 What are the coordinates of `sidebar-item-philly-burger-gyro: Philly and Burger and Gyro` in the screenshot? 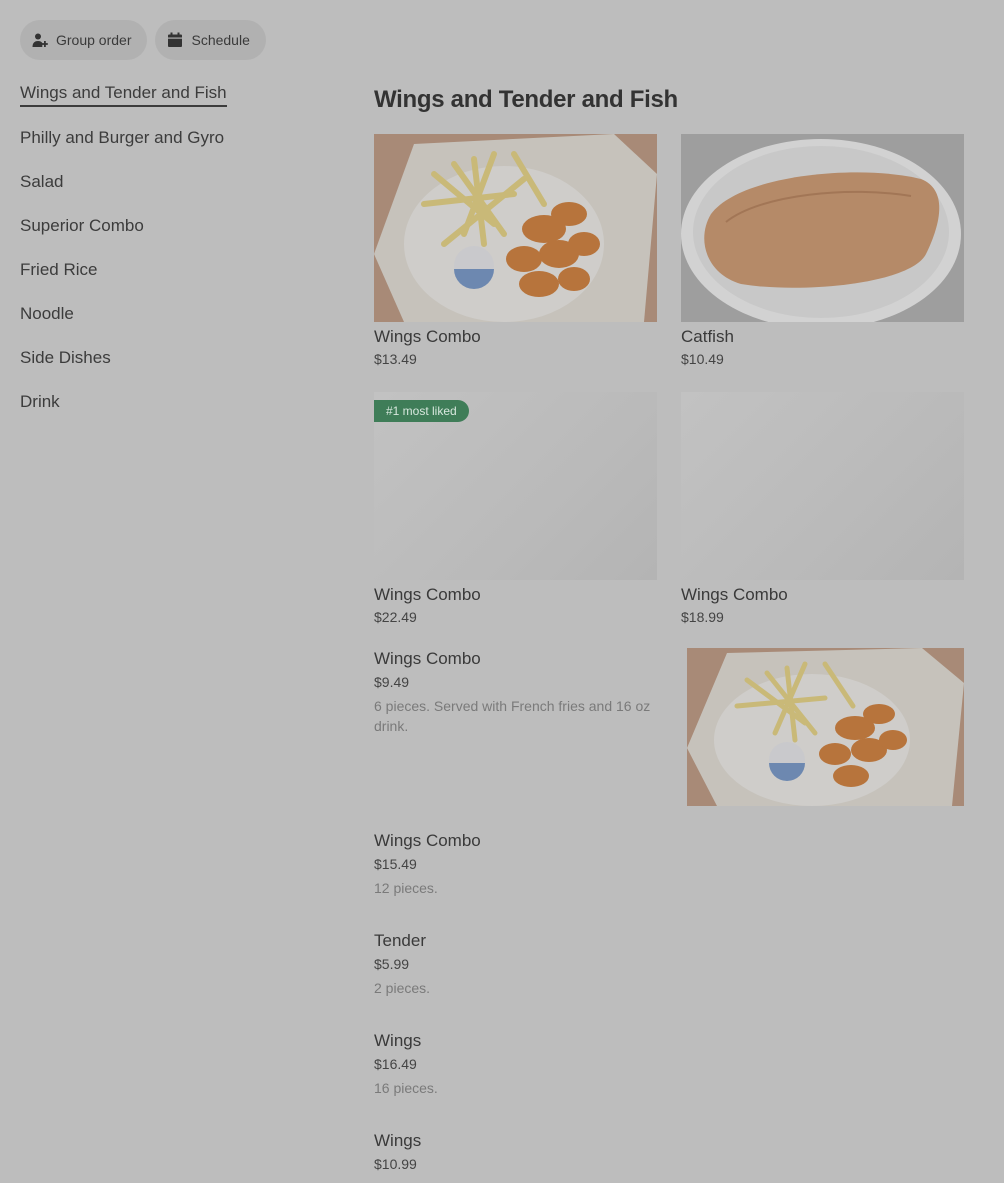 It's located at (170, 138).